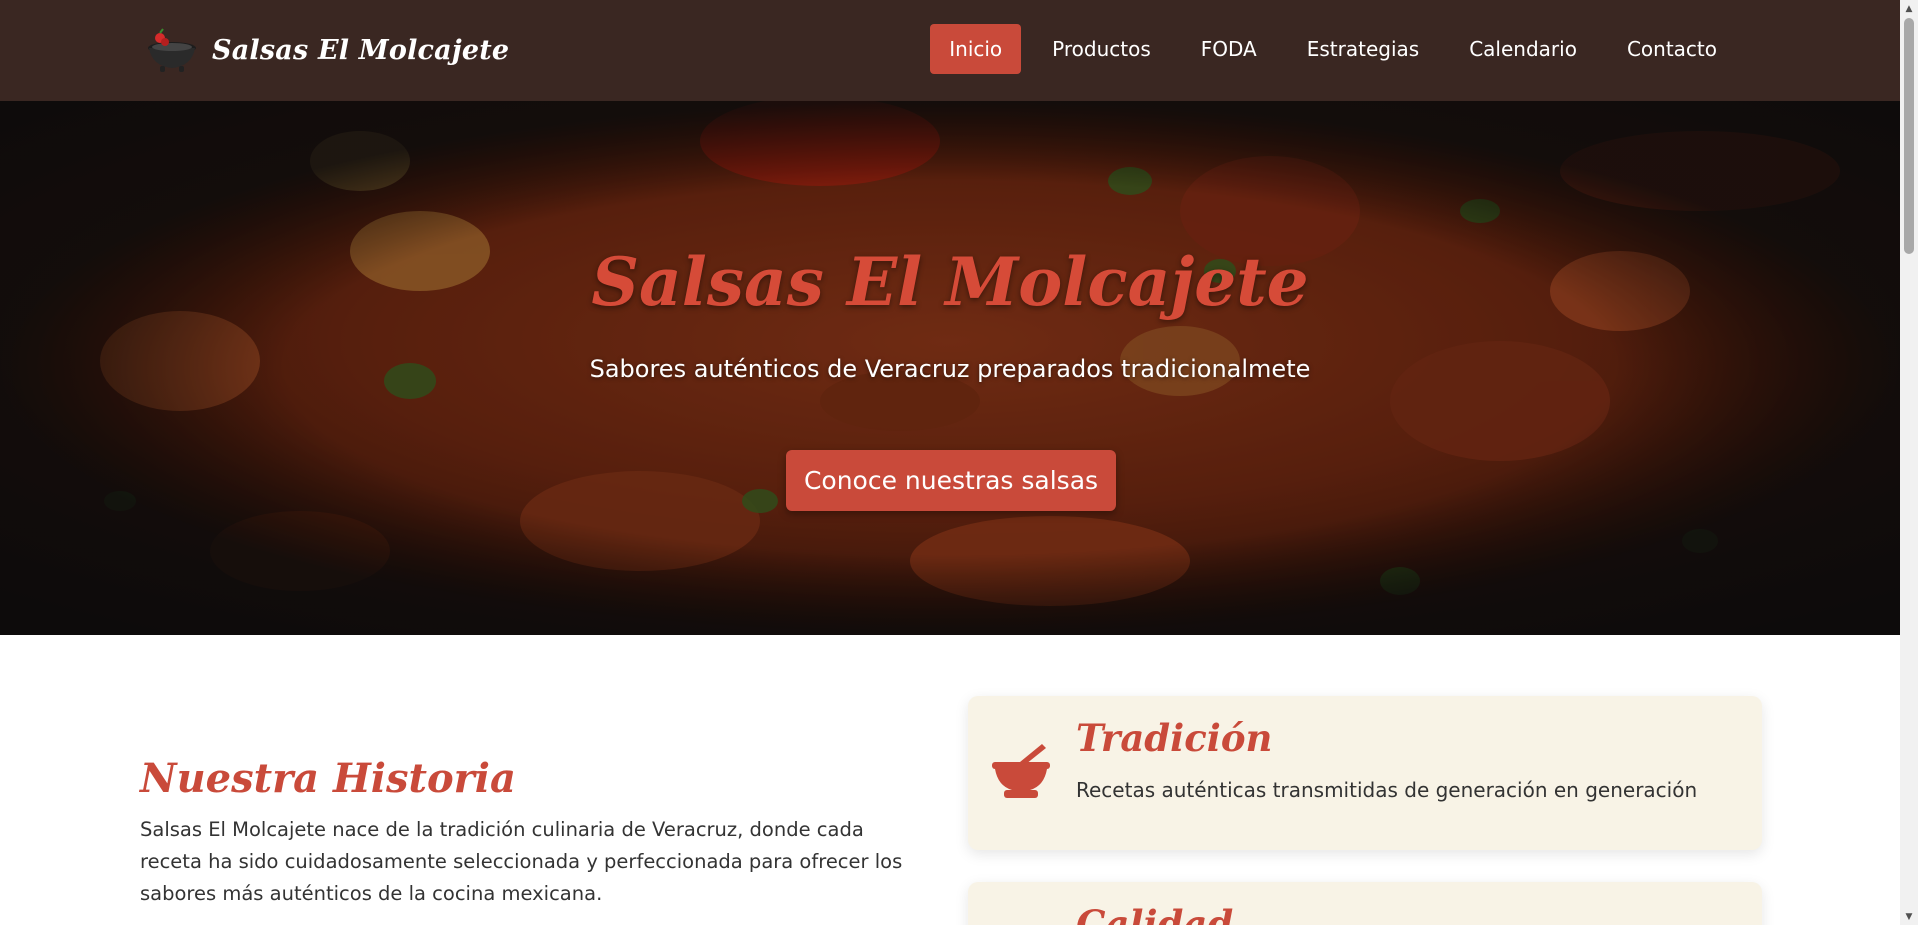 This screenshot has width=1918, height=925. Describe the element at coordinates (328, 778) in the screenshot. I see `story-title: Nuestra Historia` at that location.